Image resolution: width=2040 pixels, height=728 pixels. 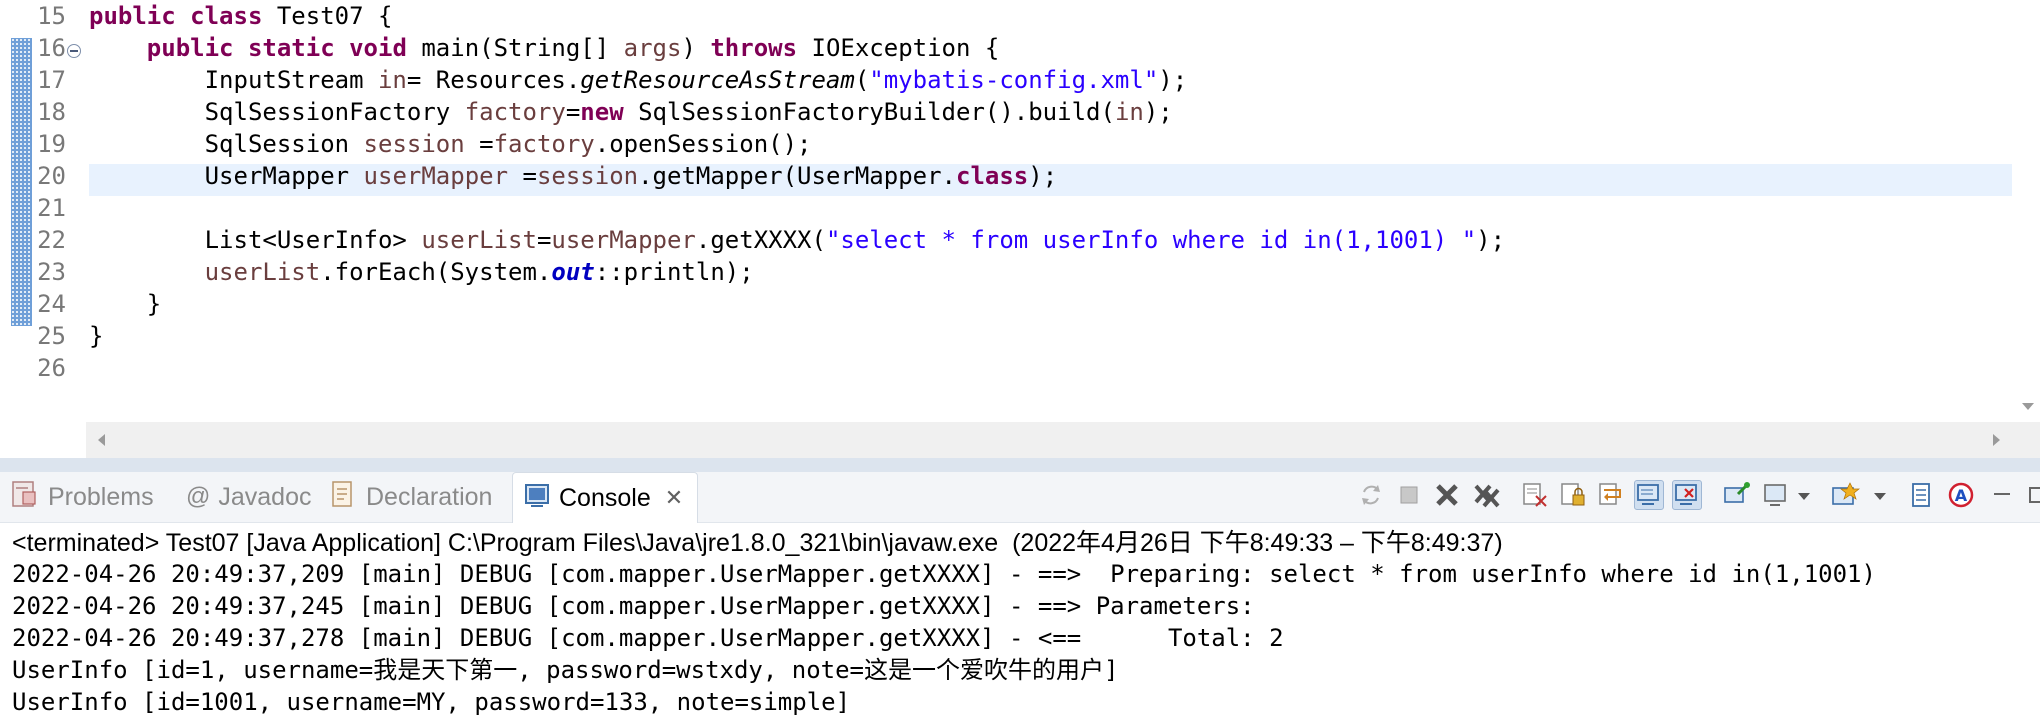 What do you see at coordinates (602, 112) in the screenshot?
I see `code-token: new` at bounding box center [602, 112].